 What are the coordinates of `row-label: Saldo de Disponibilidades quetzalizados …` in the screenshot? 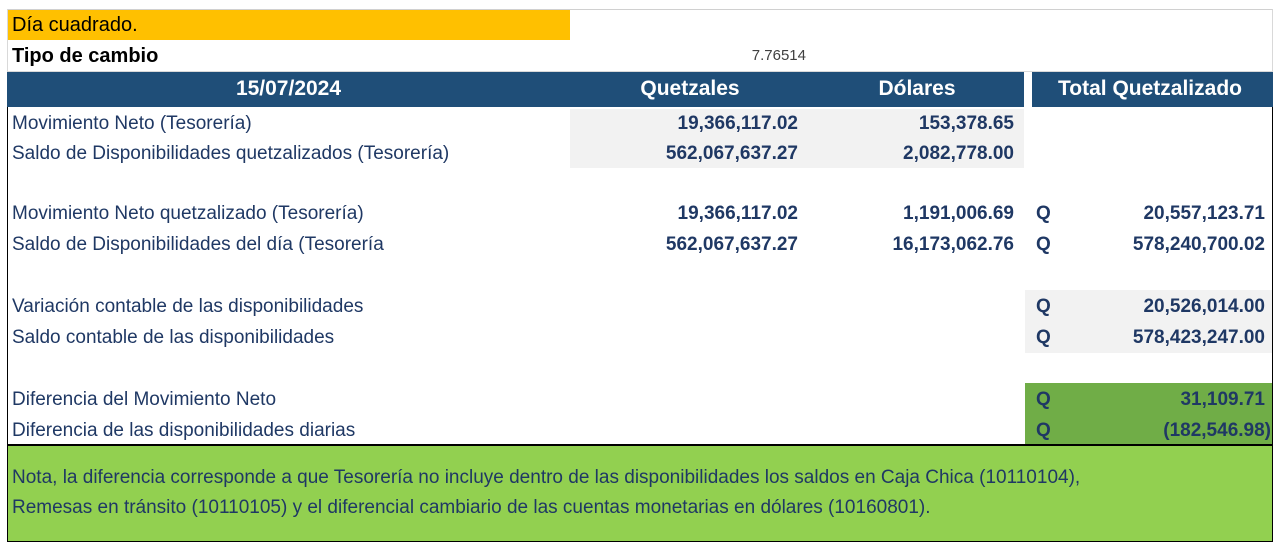 It's located at (231, 153).